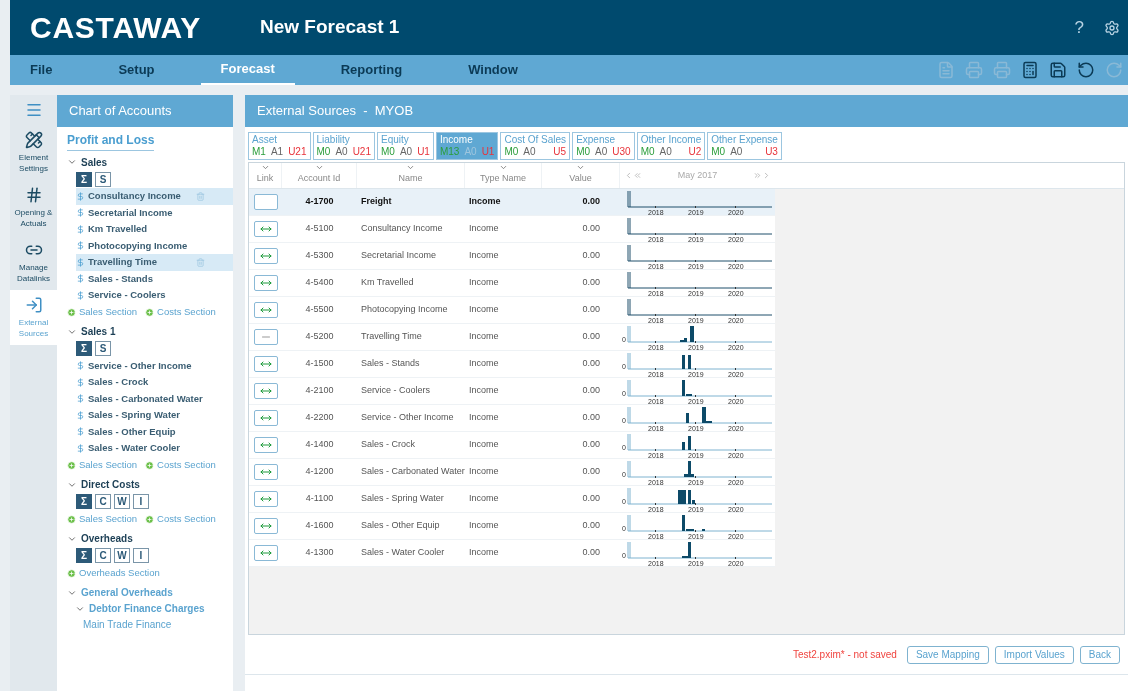 The height and width of the screenshot is (691, 1128). Describe the element at coordinates (116, 28) in the screenshot. I see `logo: CASTAWAY` at that location.